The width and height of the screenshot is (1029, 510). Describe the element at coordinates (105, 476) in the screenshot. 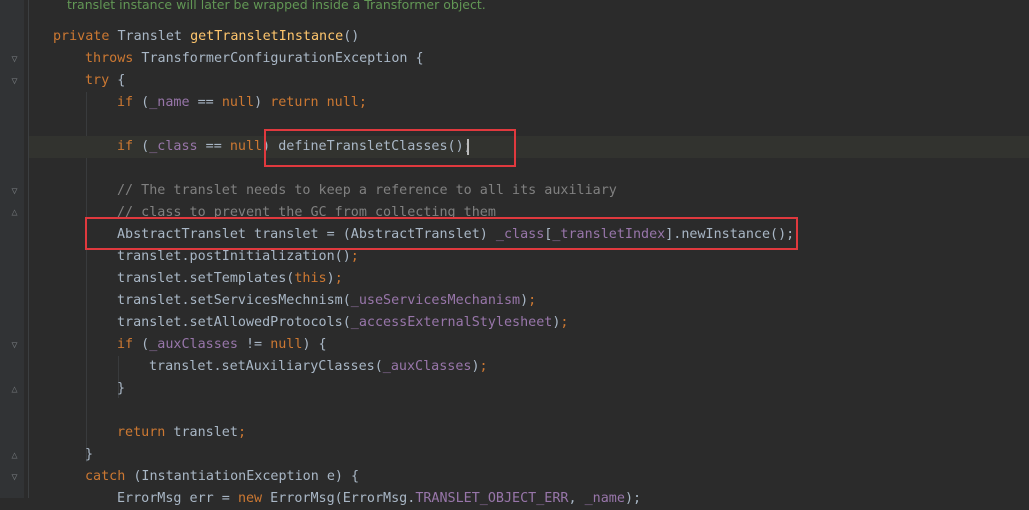

I see `keyword: catch` at that location.